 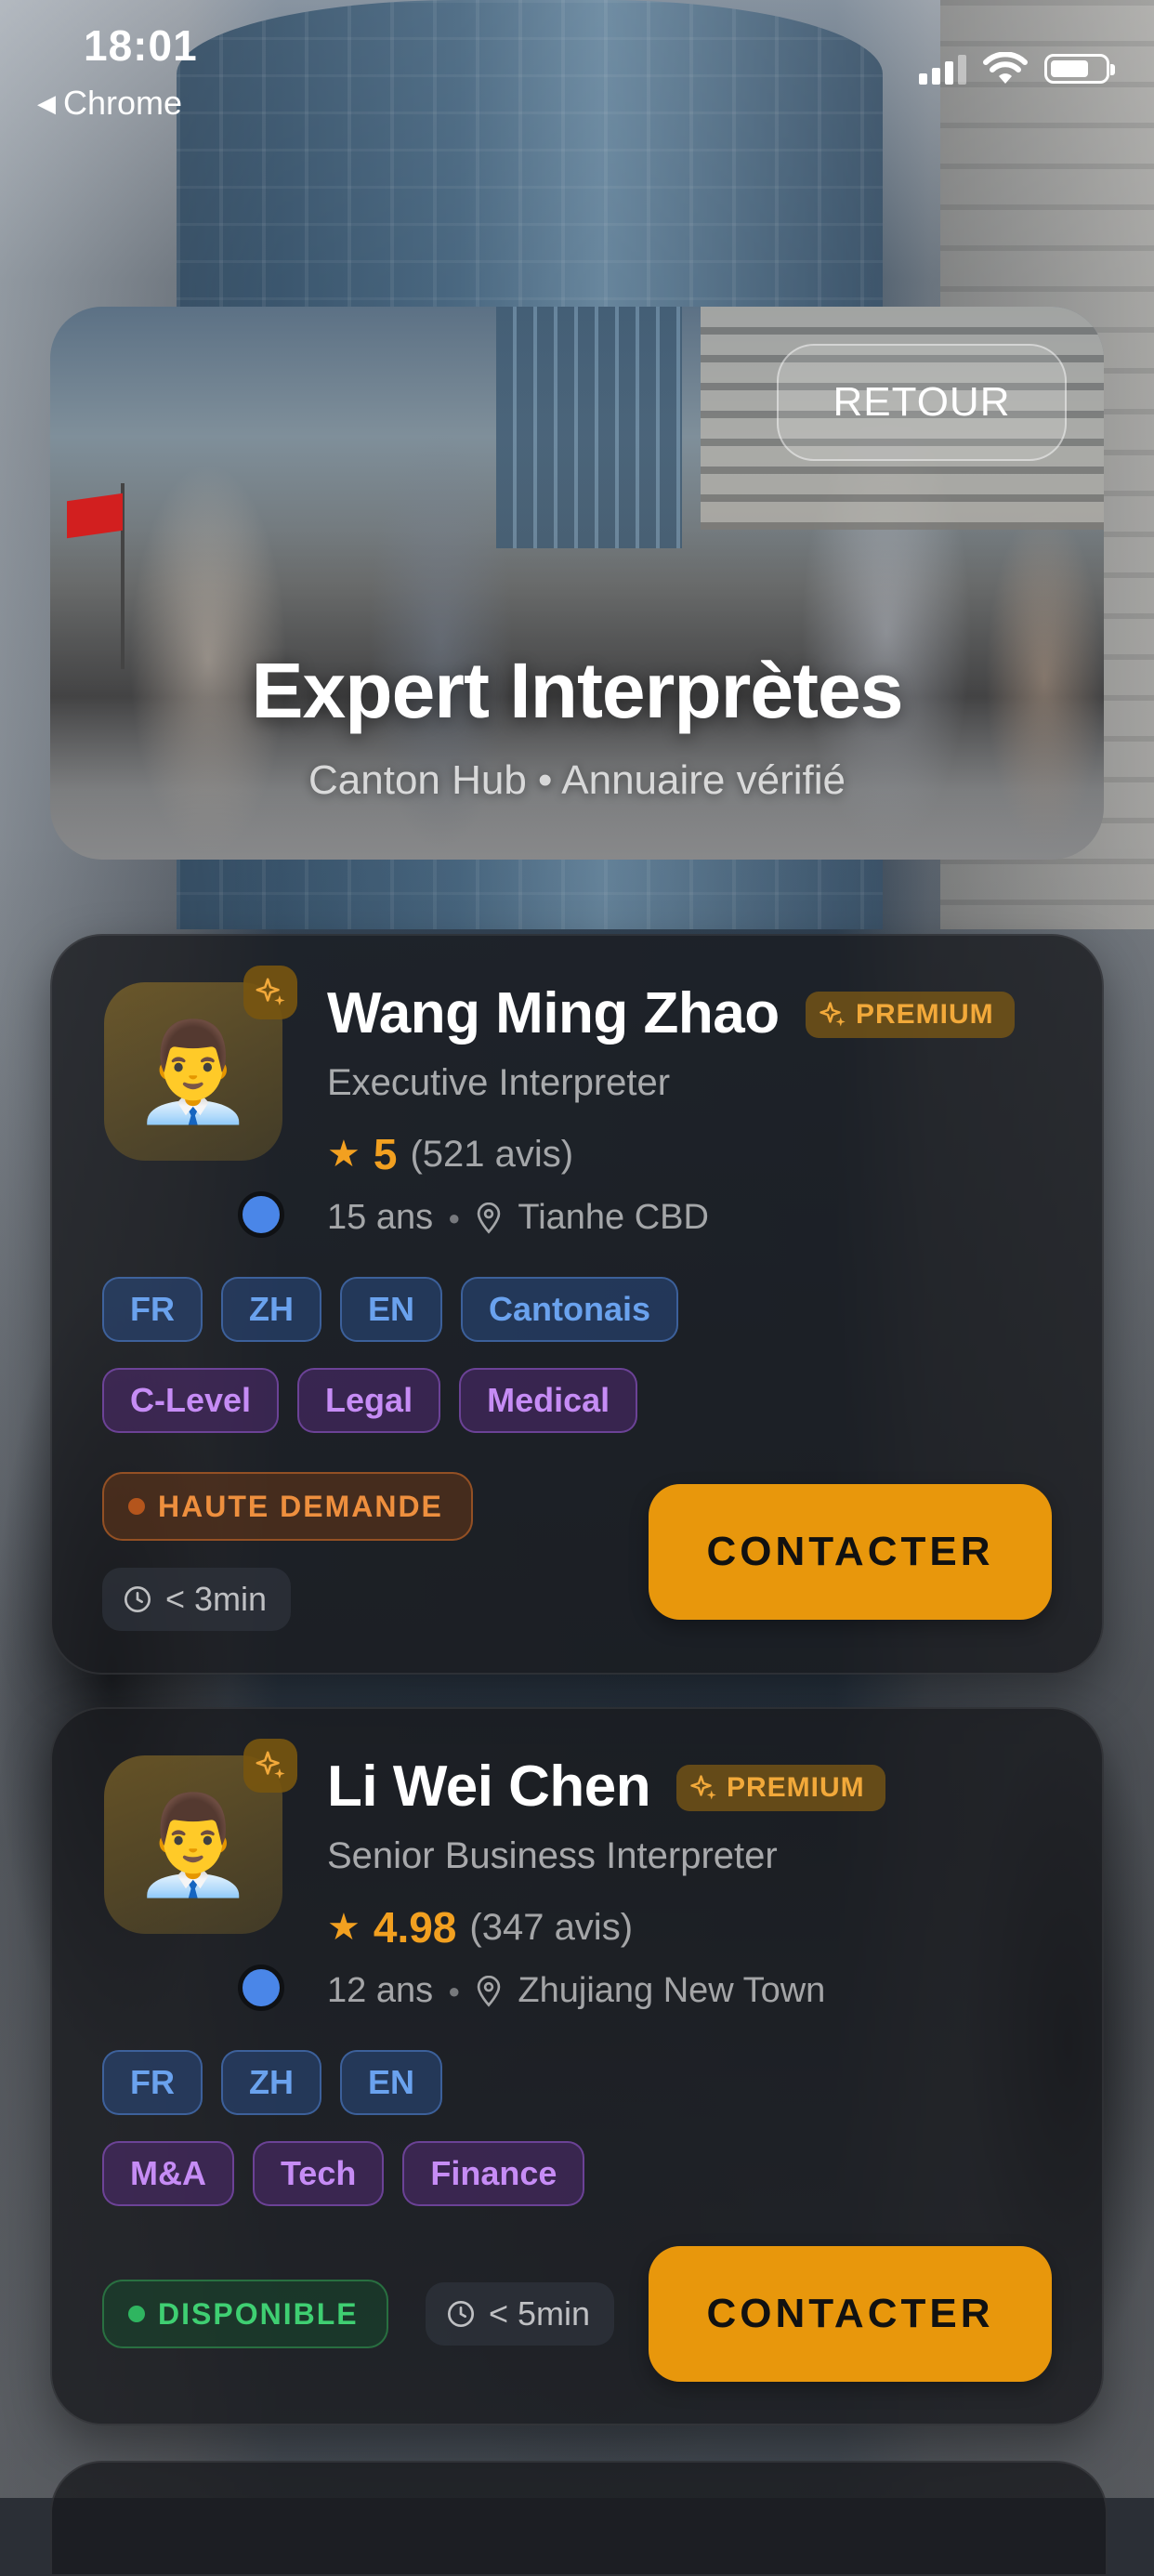 I want to click on status-icons, so click(x=1017, y=68).